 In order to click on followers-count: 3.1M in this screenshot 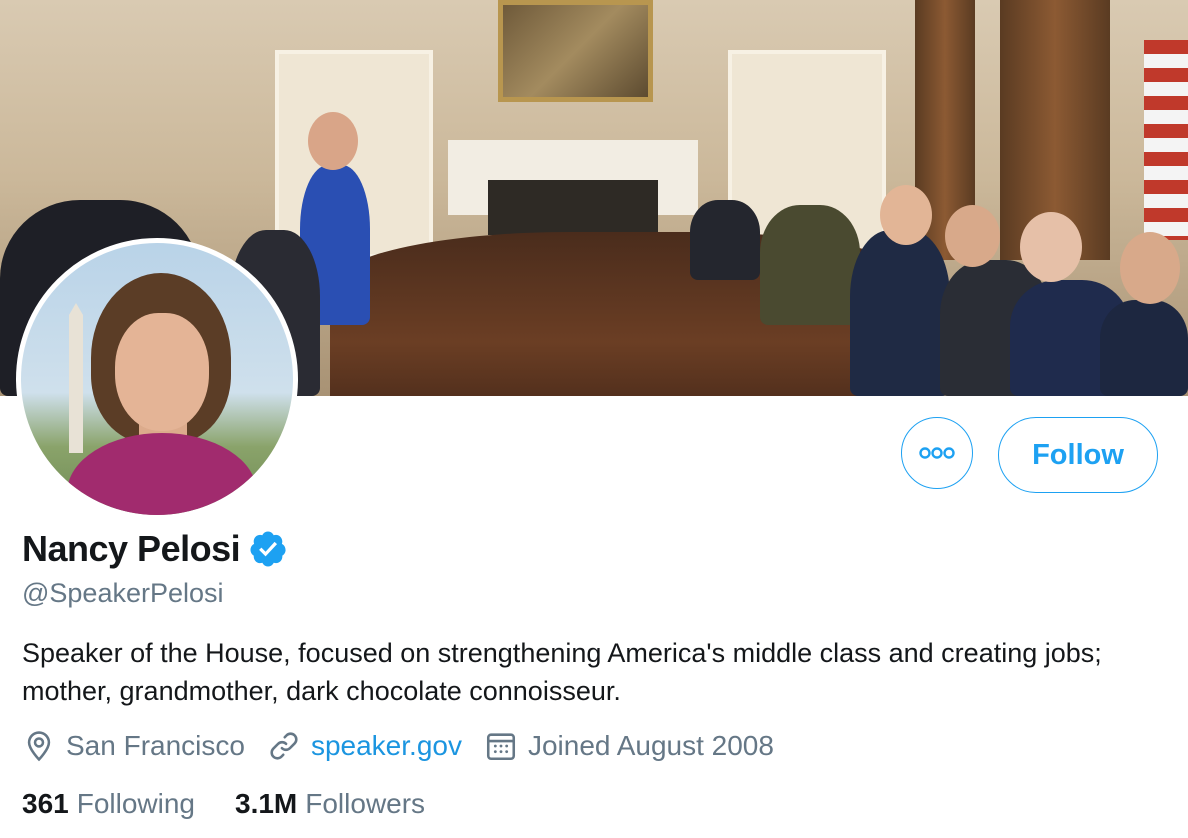, I will do `click(266, 803)`.